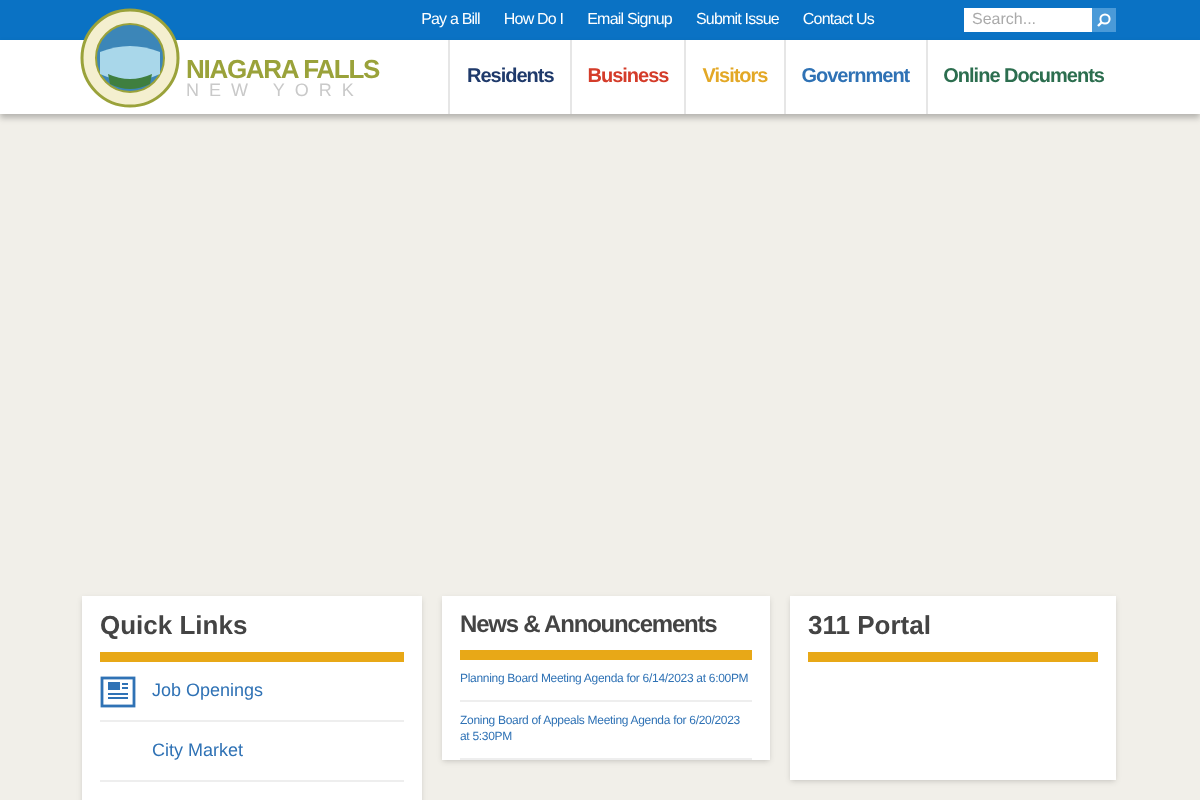 The width and height of the screenshot is (1200, 800). I want to click on utility-link: Email Signup, so click(629, 20).